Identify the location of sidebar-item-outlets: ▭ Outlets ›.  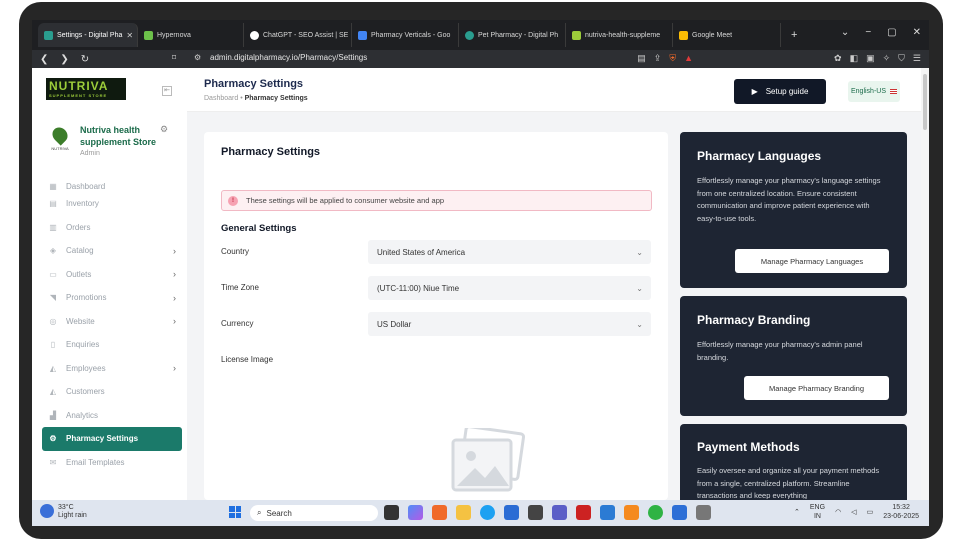
(112, 275).